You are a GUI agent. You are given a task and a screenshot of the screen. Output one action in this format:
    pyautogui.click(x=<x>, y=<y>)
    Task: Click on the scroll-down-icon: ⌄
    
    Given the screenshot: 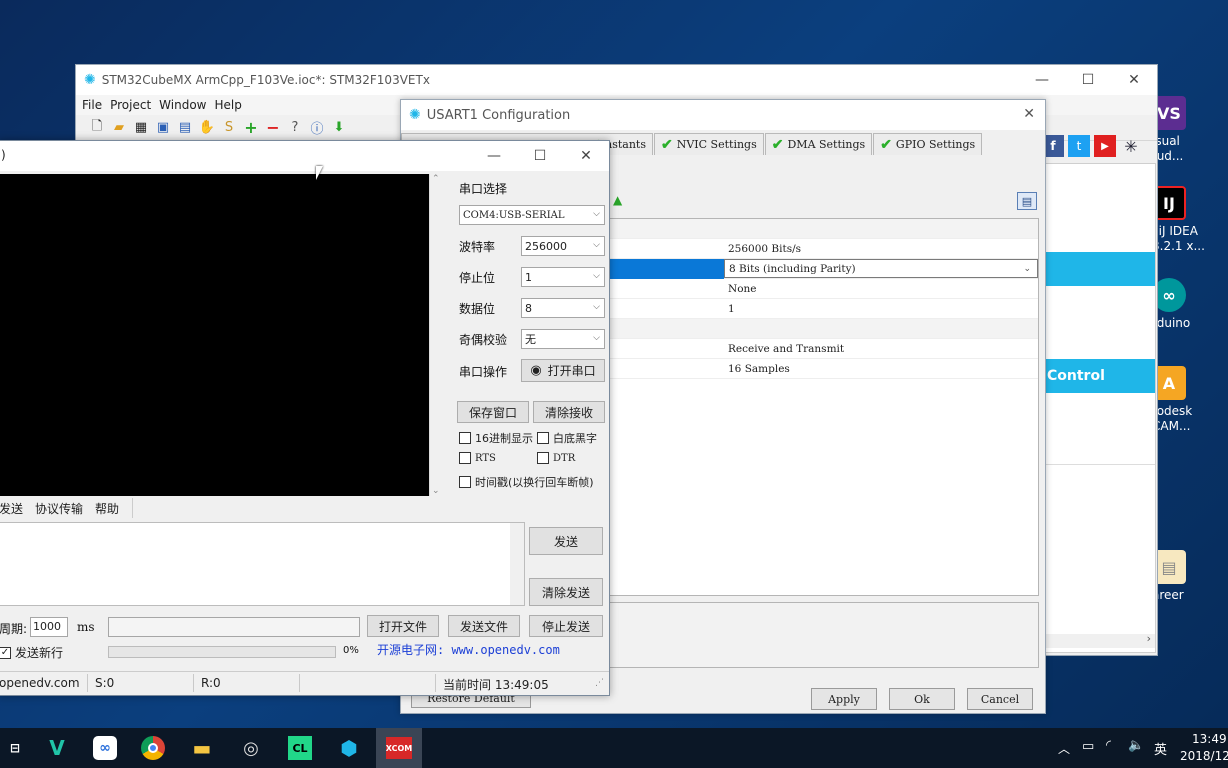 What is the action you would take?
    pyautogui.click(x=436, y=491)
    